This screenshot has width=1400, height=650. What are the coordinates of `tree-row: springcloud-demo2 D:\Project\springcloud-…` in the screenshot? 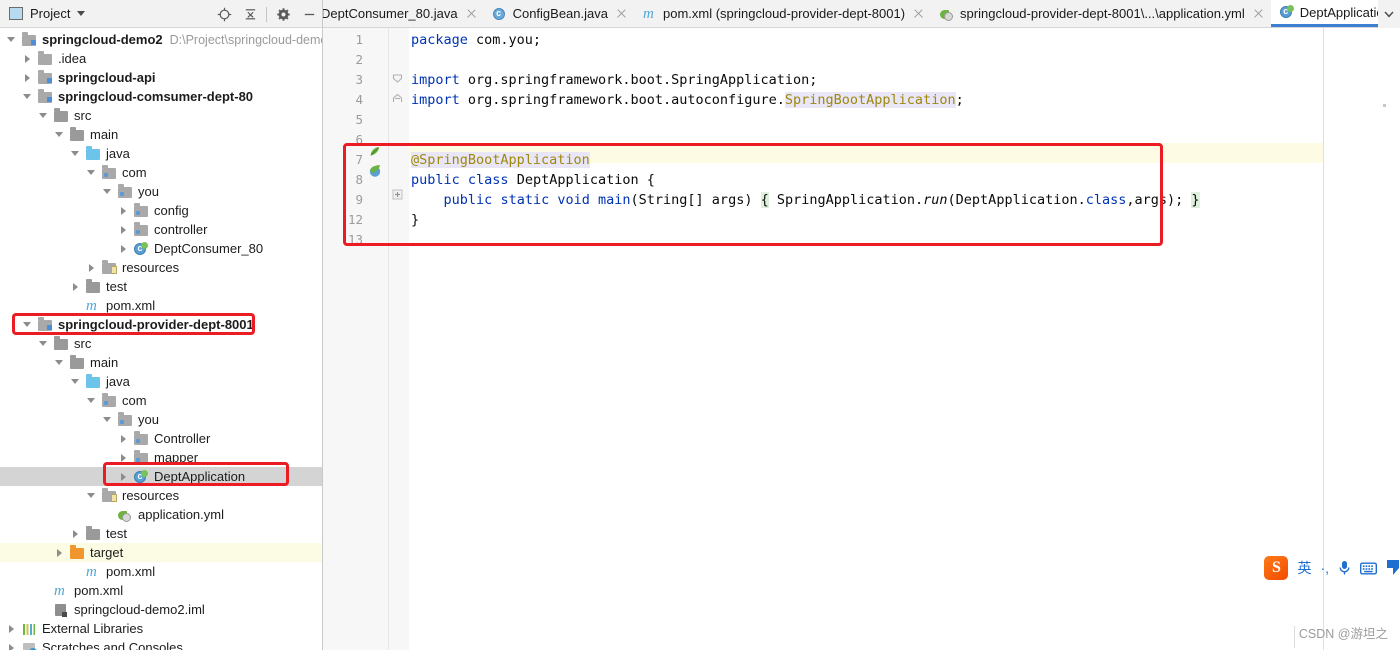 It's located at (161, 39).